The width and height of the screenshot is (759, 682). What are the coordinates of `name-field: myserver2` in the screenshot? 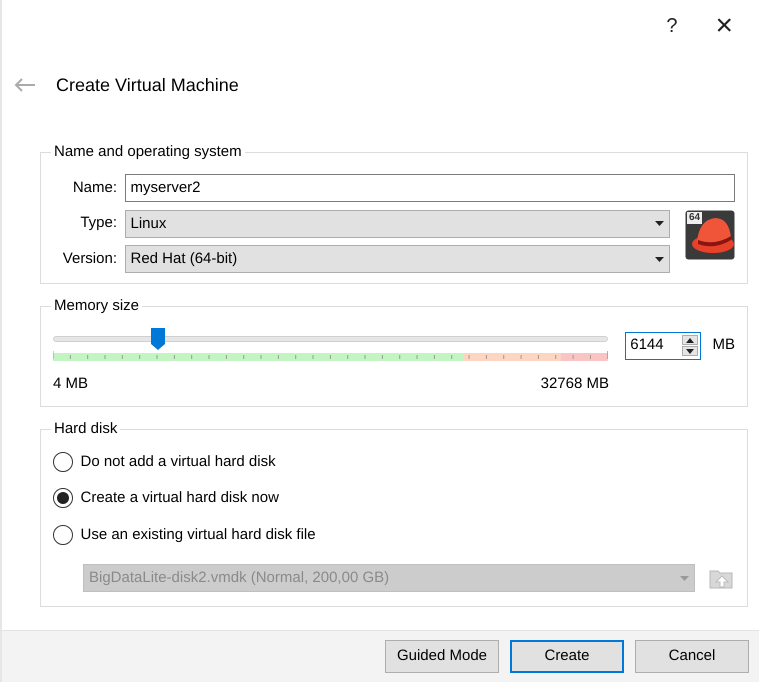 It's located at (429, 188).